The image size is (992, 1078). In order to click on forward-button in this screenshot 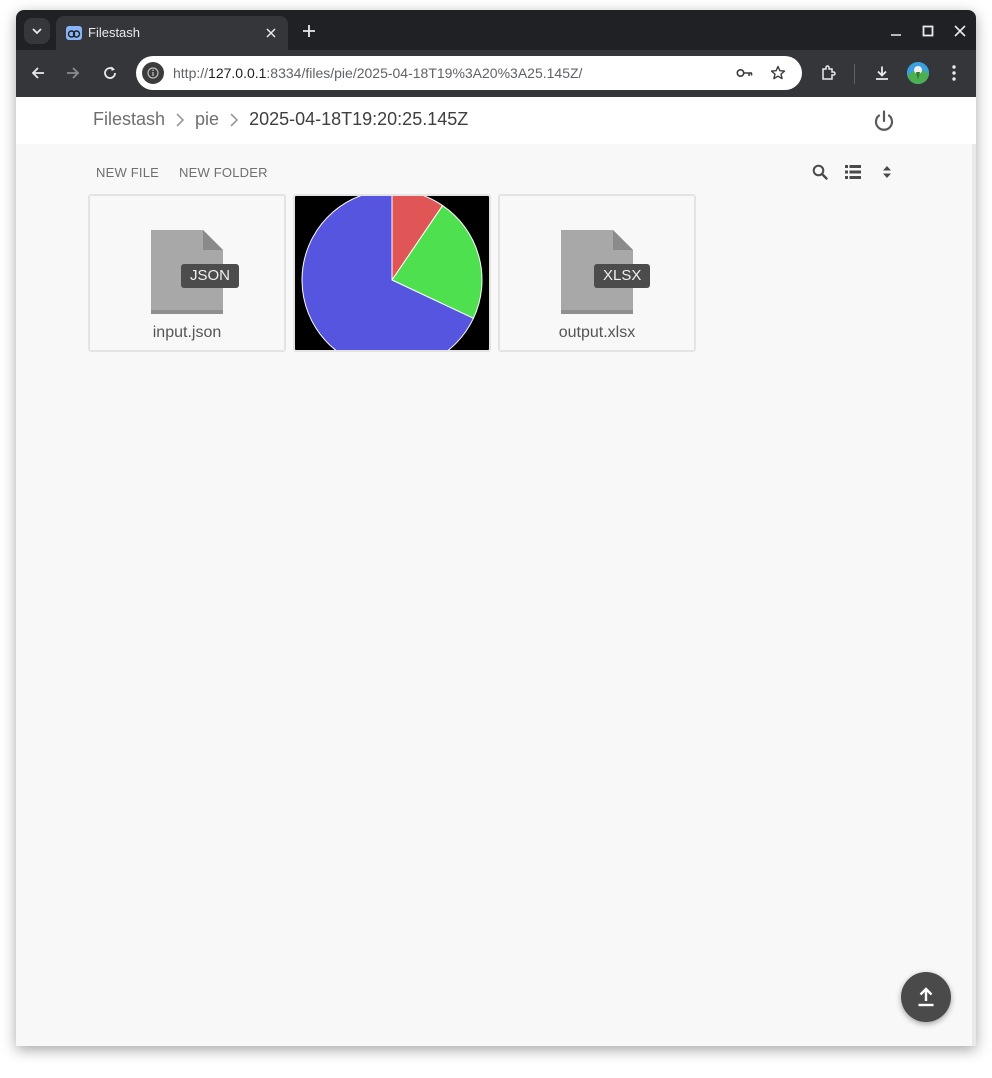, I will do `click(73, 73)`.